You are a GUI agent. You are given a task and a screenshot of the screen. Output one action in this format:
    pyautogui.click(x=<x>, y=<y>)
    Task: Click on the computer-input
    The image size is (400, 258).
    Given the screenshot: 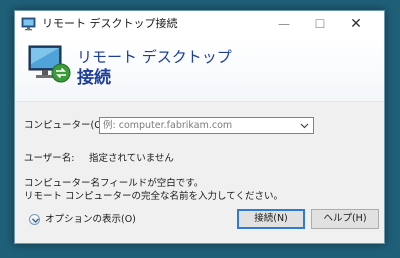 What is the action you would take?
    pyautogui.click(x=198, y=125)
    